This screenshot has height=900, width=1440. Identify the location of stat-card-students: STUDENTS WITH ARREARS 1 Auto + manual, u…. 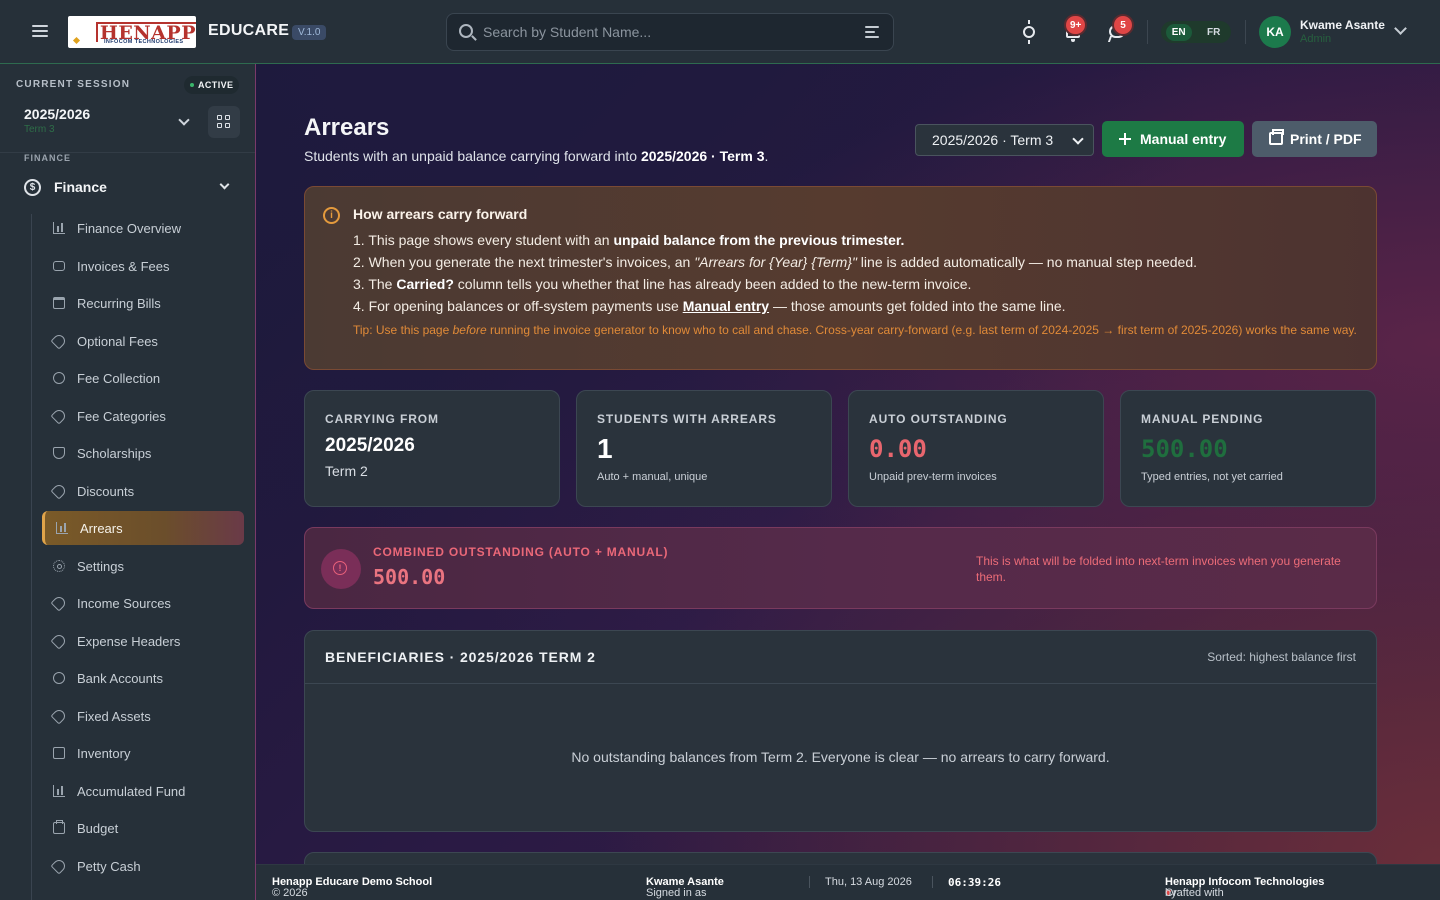
(704, 448).